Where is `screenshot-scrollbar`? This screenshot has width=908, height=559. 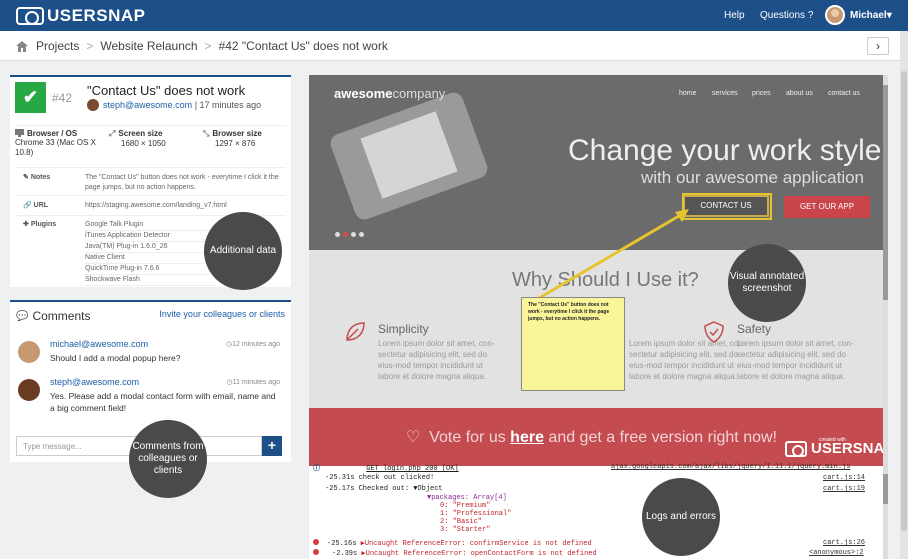 screenshot-scrollbar is located at coordinates (885, 270).